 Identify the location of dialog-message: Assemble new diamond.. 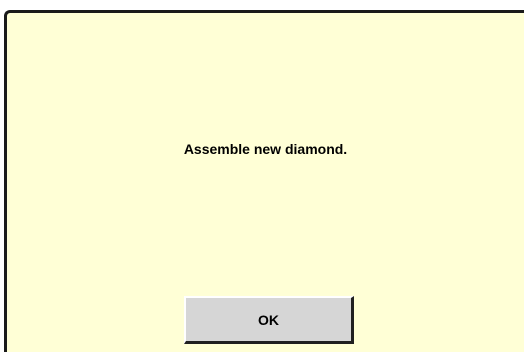
(265, 149).